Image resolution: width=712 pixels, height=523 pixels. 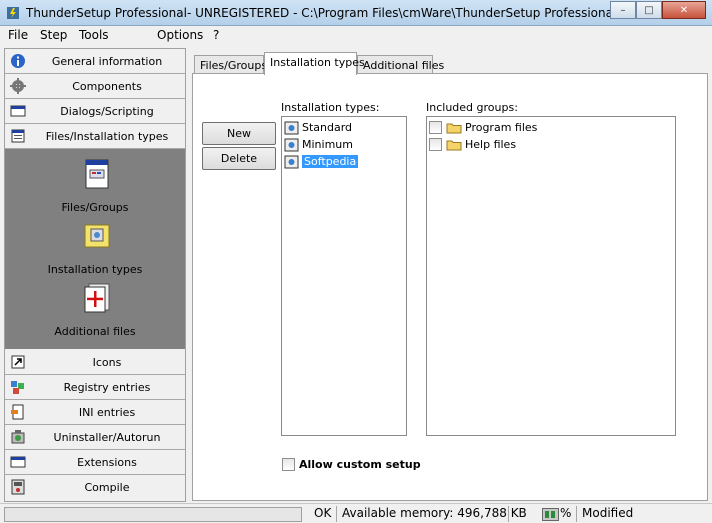 What do you see at coordinates (472, 107) in the screenshot?
I see `included-groups-label: Included groups:` at bounding box center [472, 107].